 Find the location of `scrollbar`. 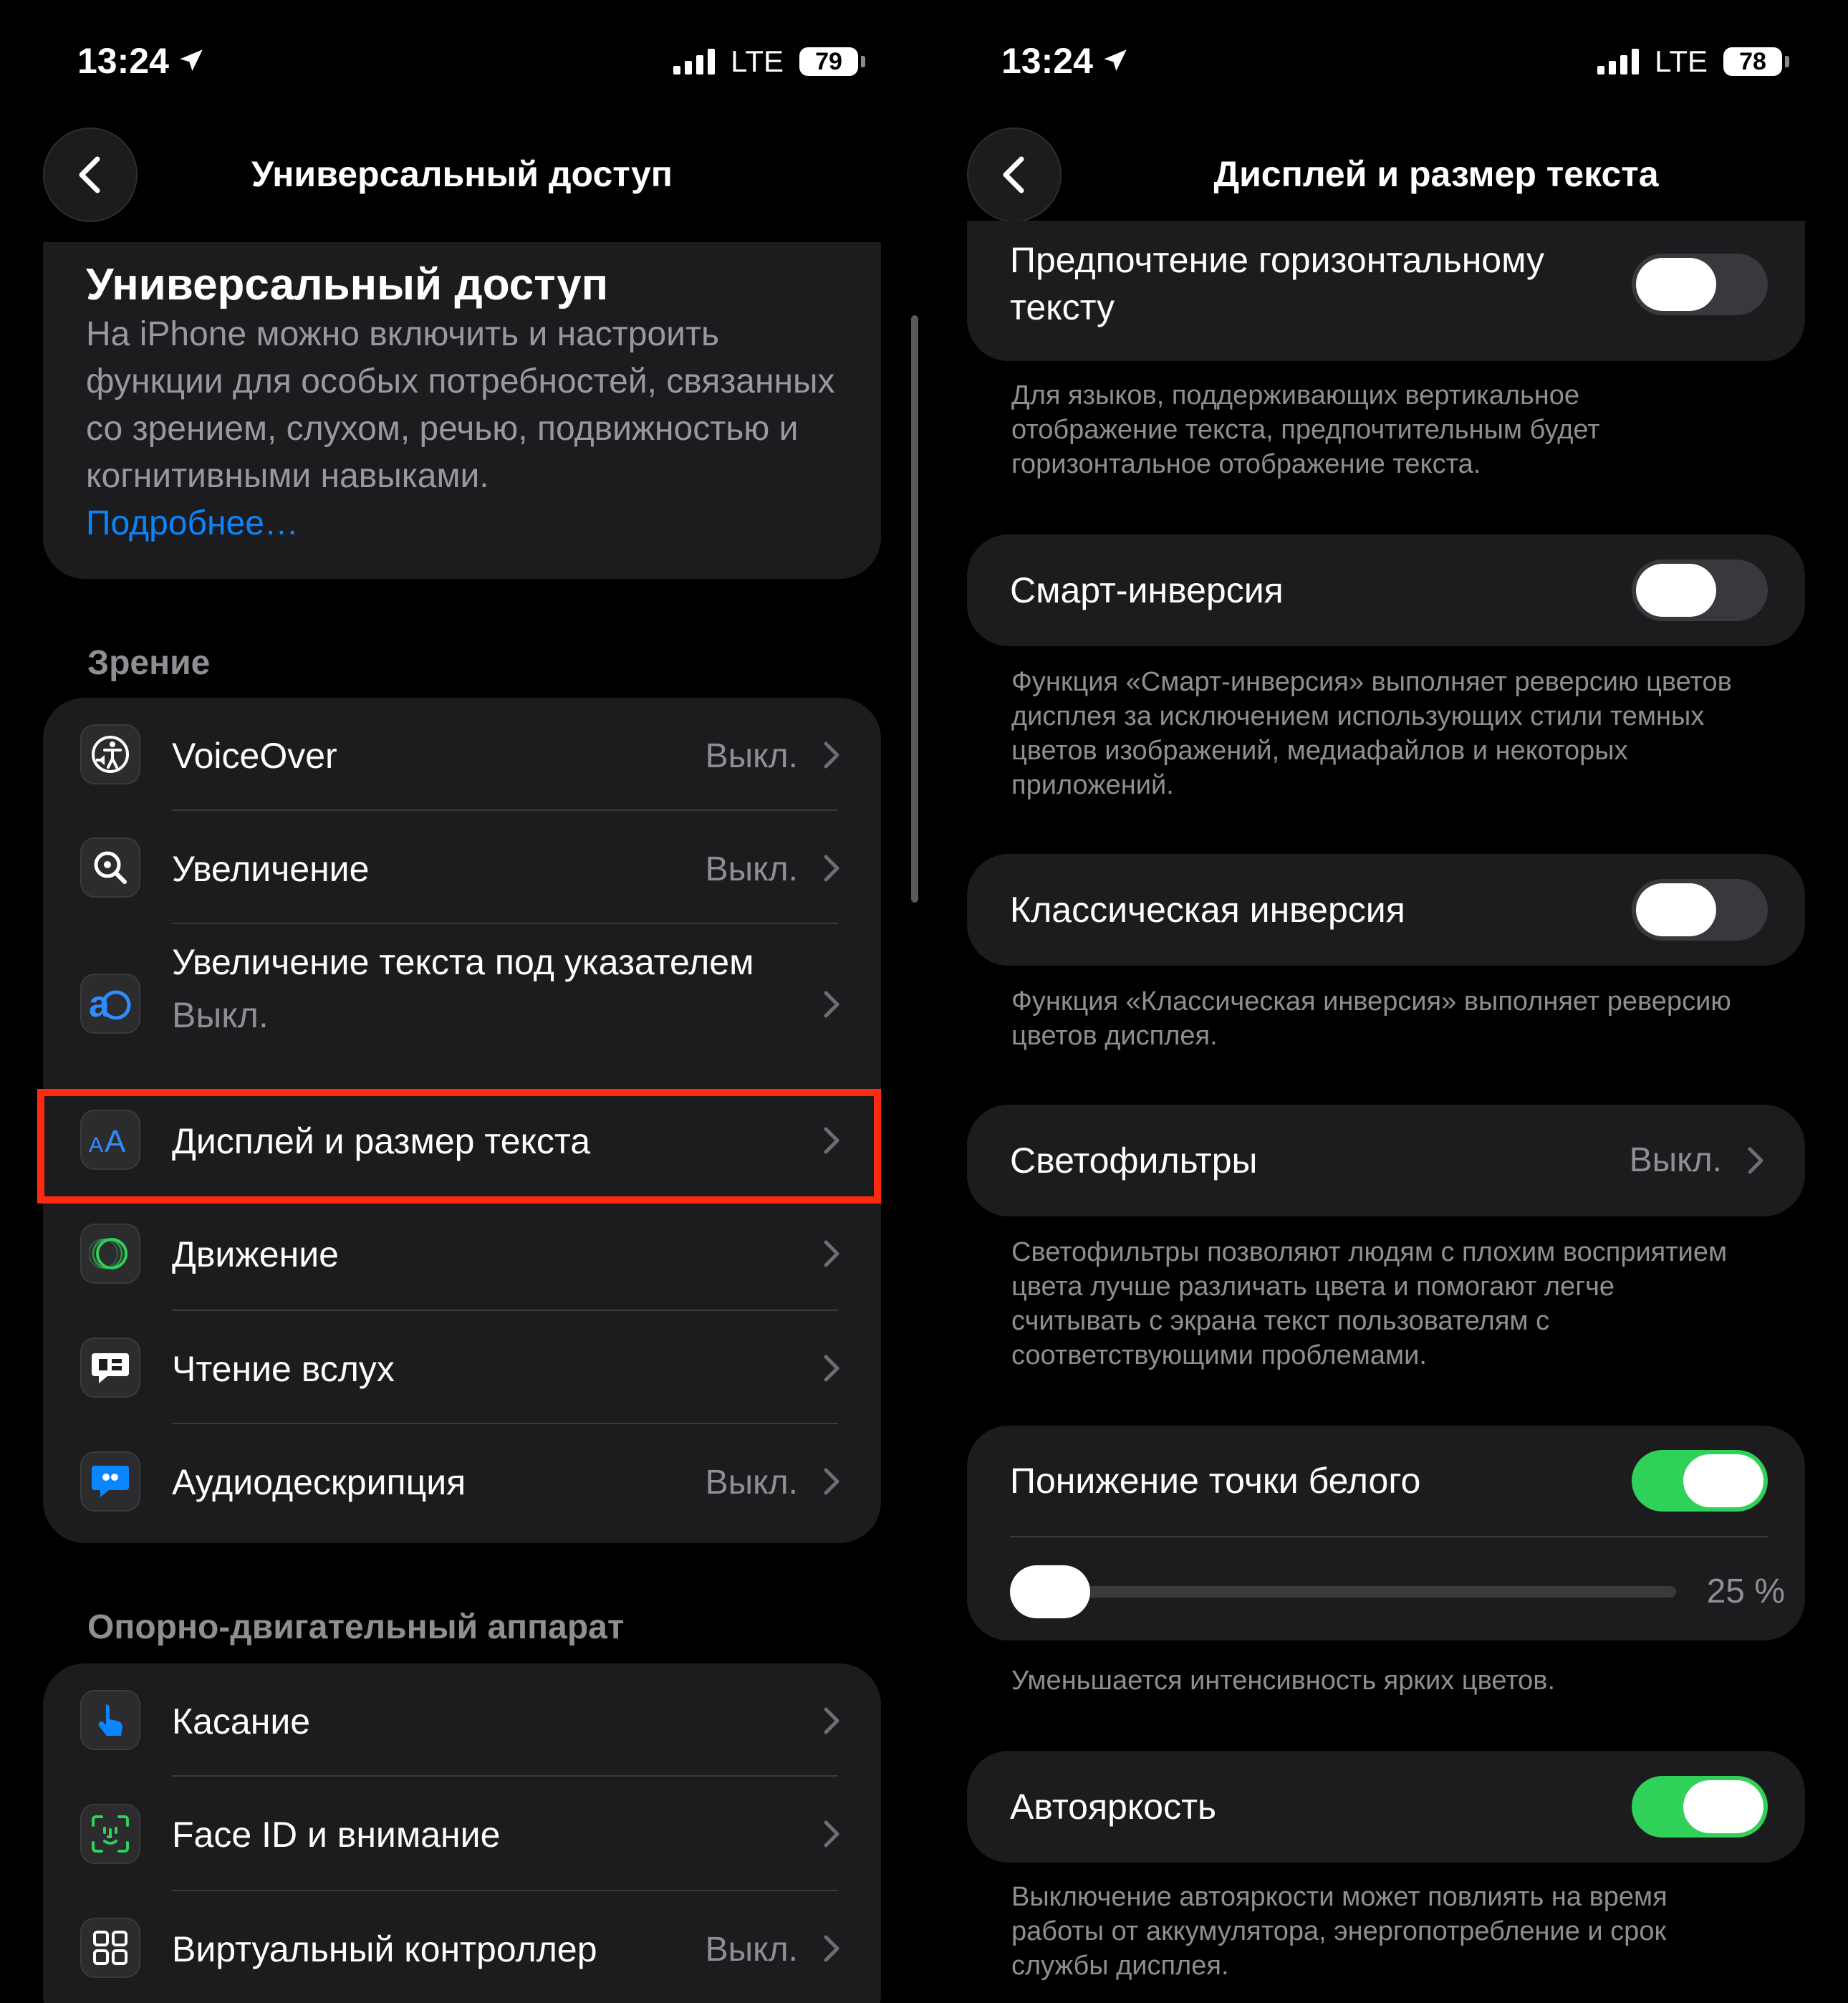

scrollbar is located at coordinates (914, 609).